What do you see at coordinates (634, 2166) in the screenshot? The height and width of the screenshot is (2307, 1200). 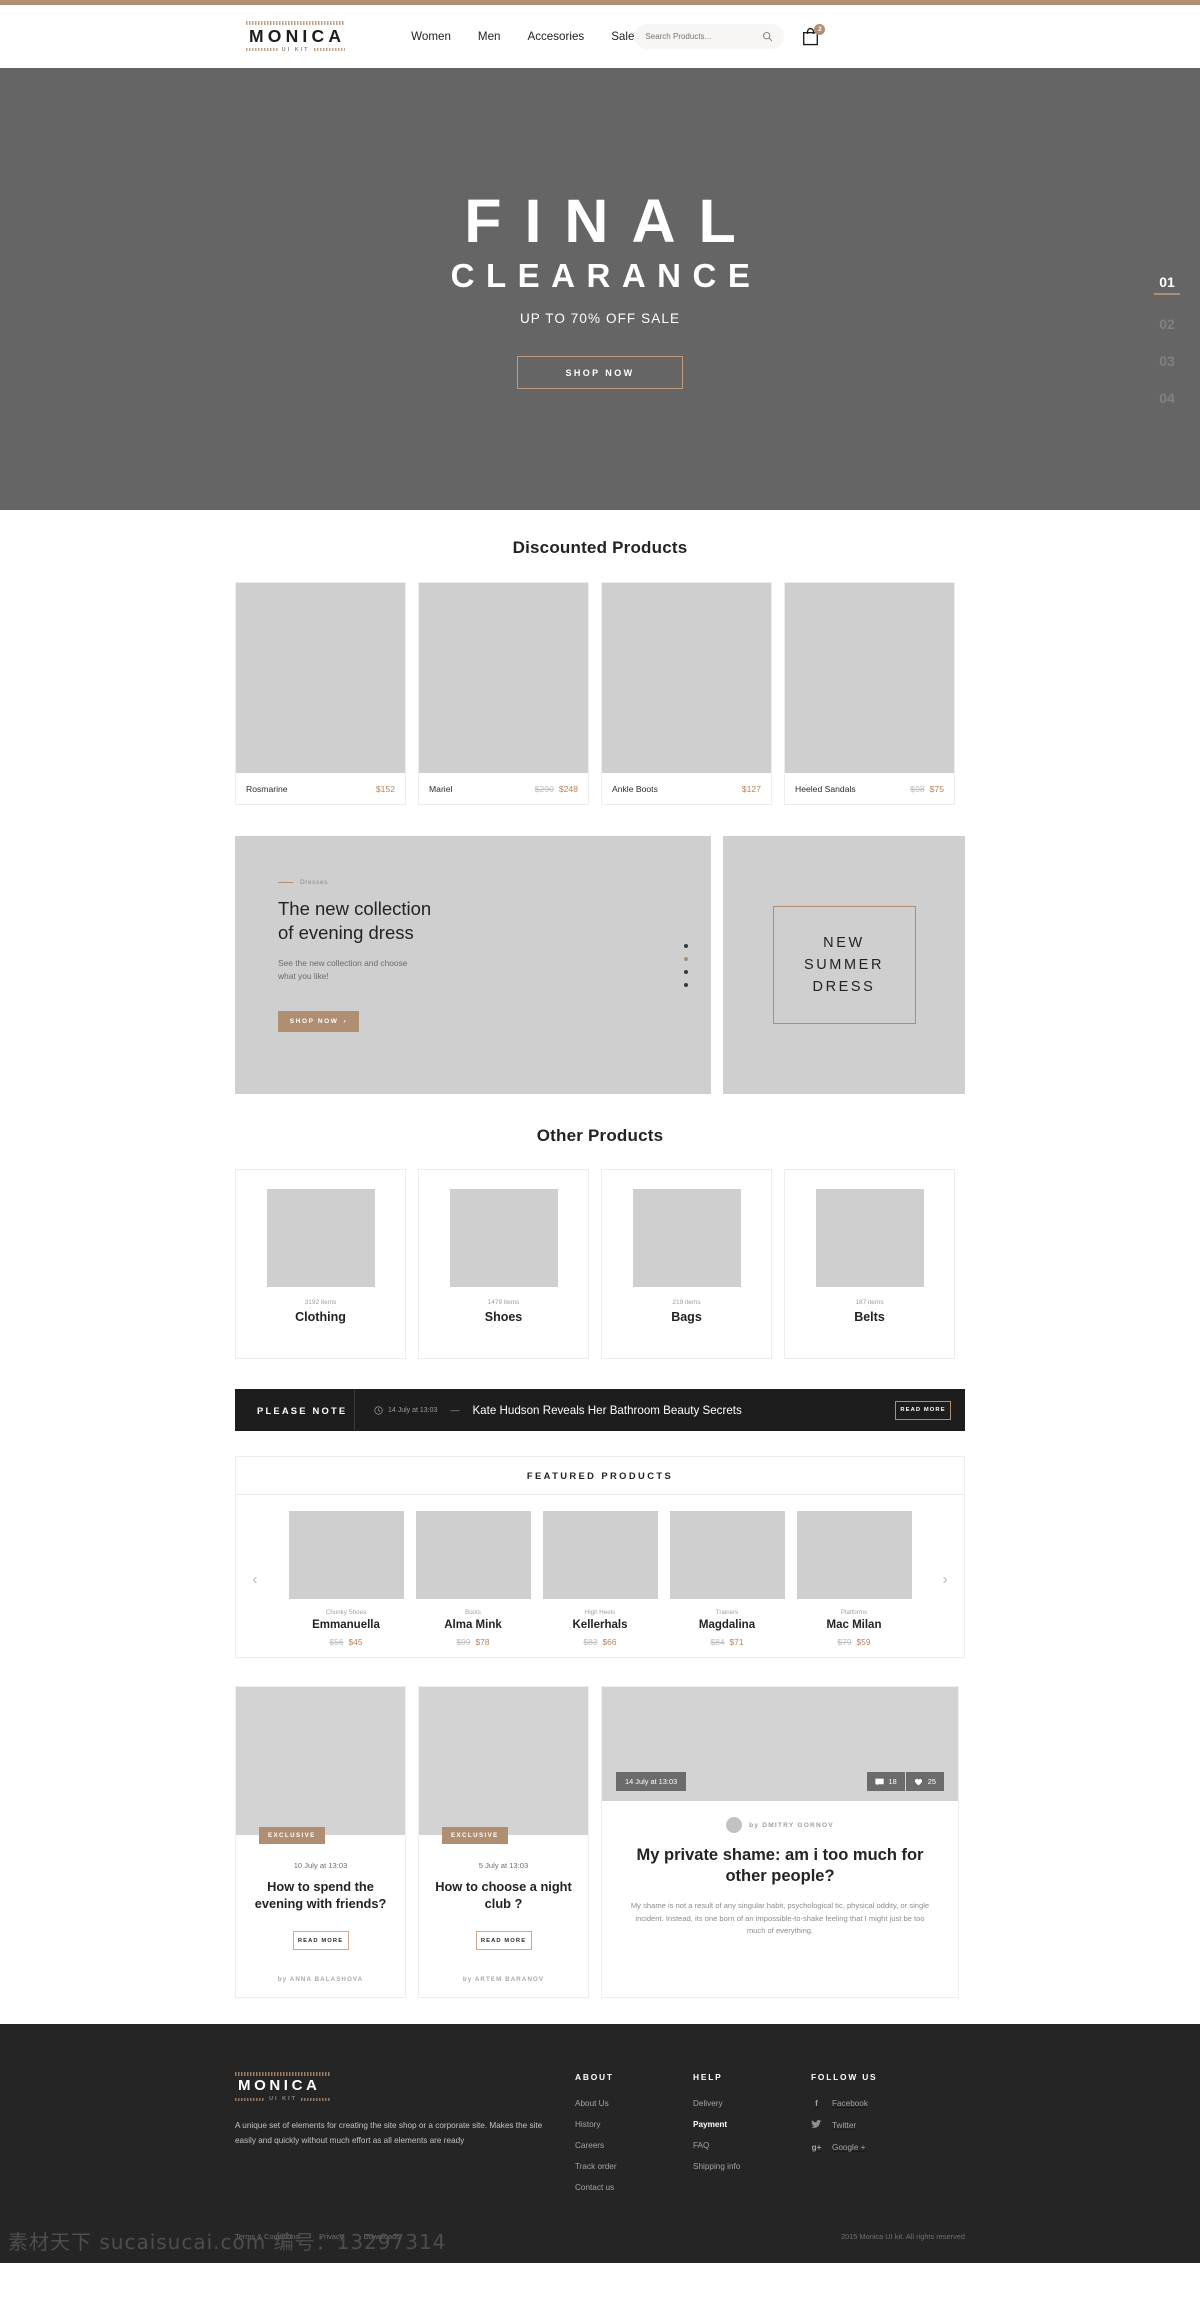 I see `footer-link-track-order: Track order` at bounding box center [634, 2166].